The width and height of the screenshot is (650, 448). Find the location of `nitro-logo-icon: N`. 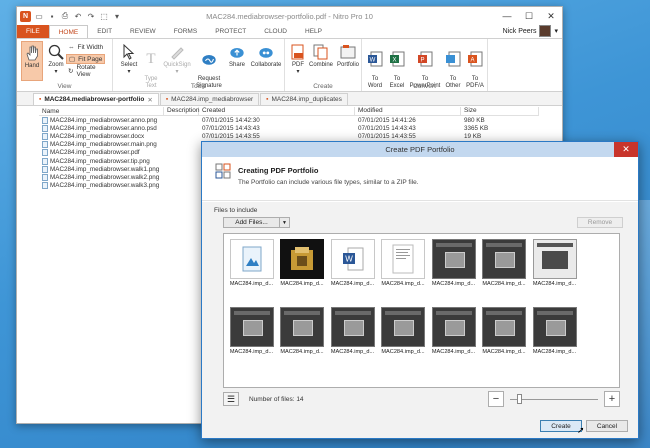

nitro-logo-icon: N is located at coordinates (25, 16).